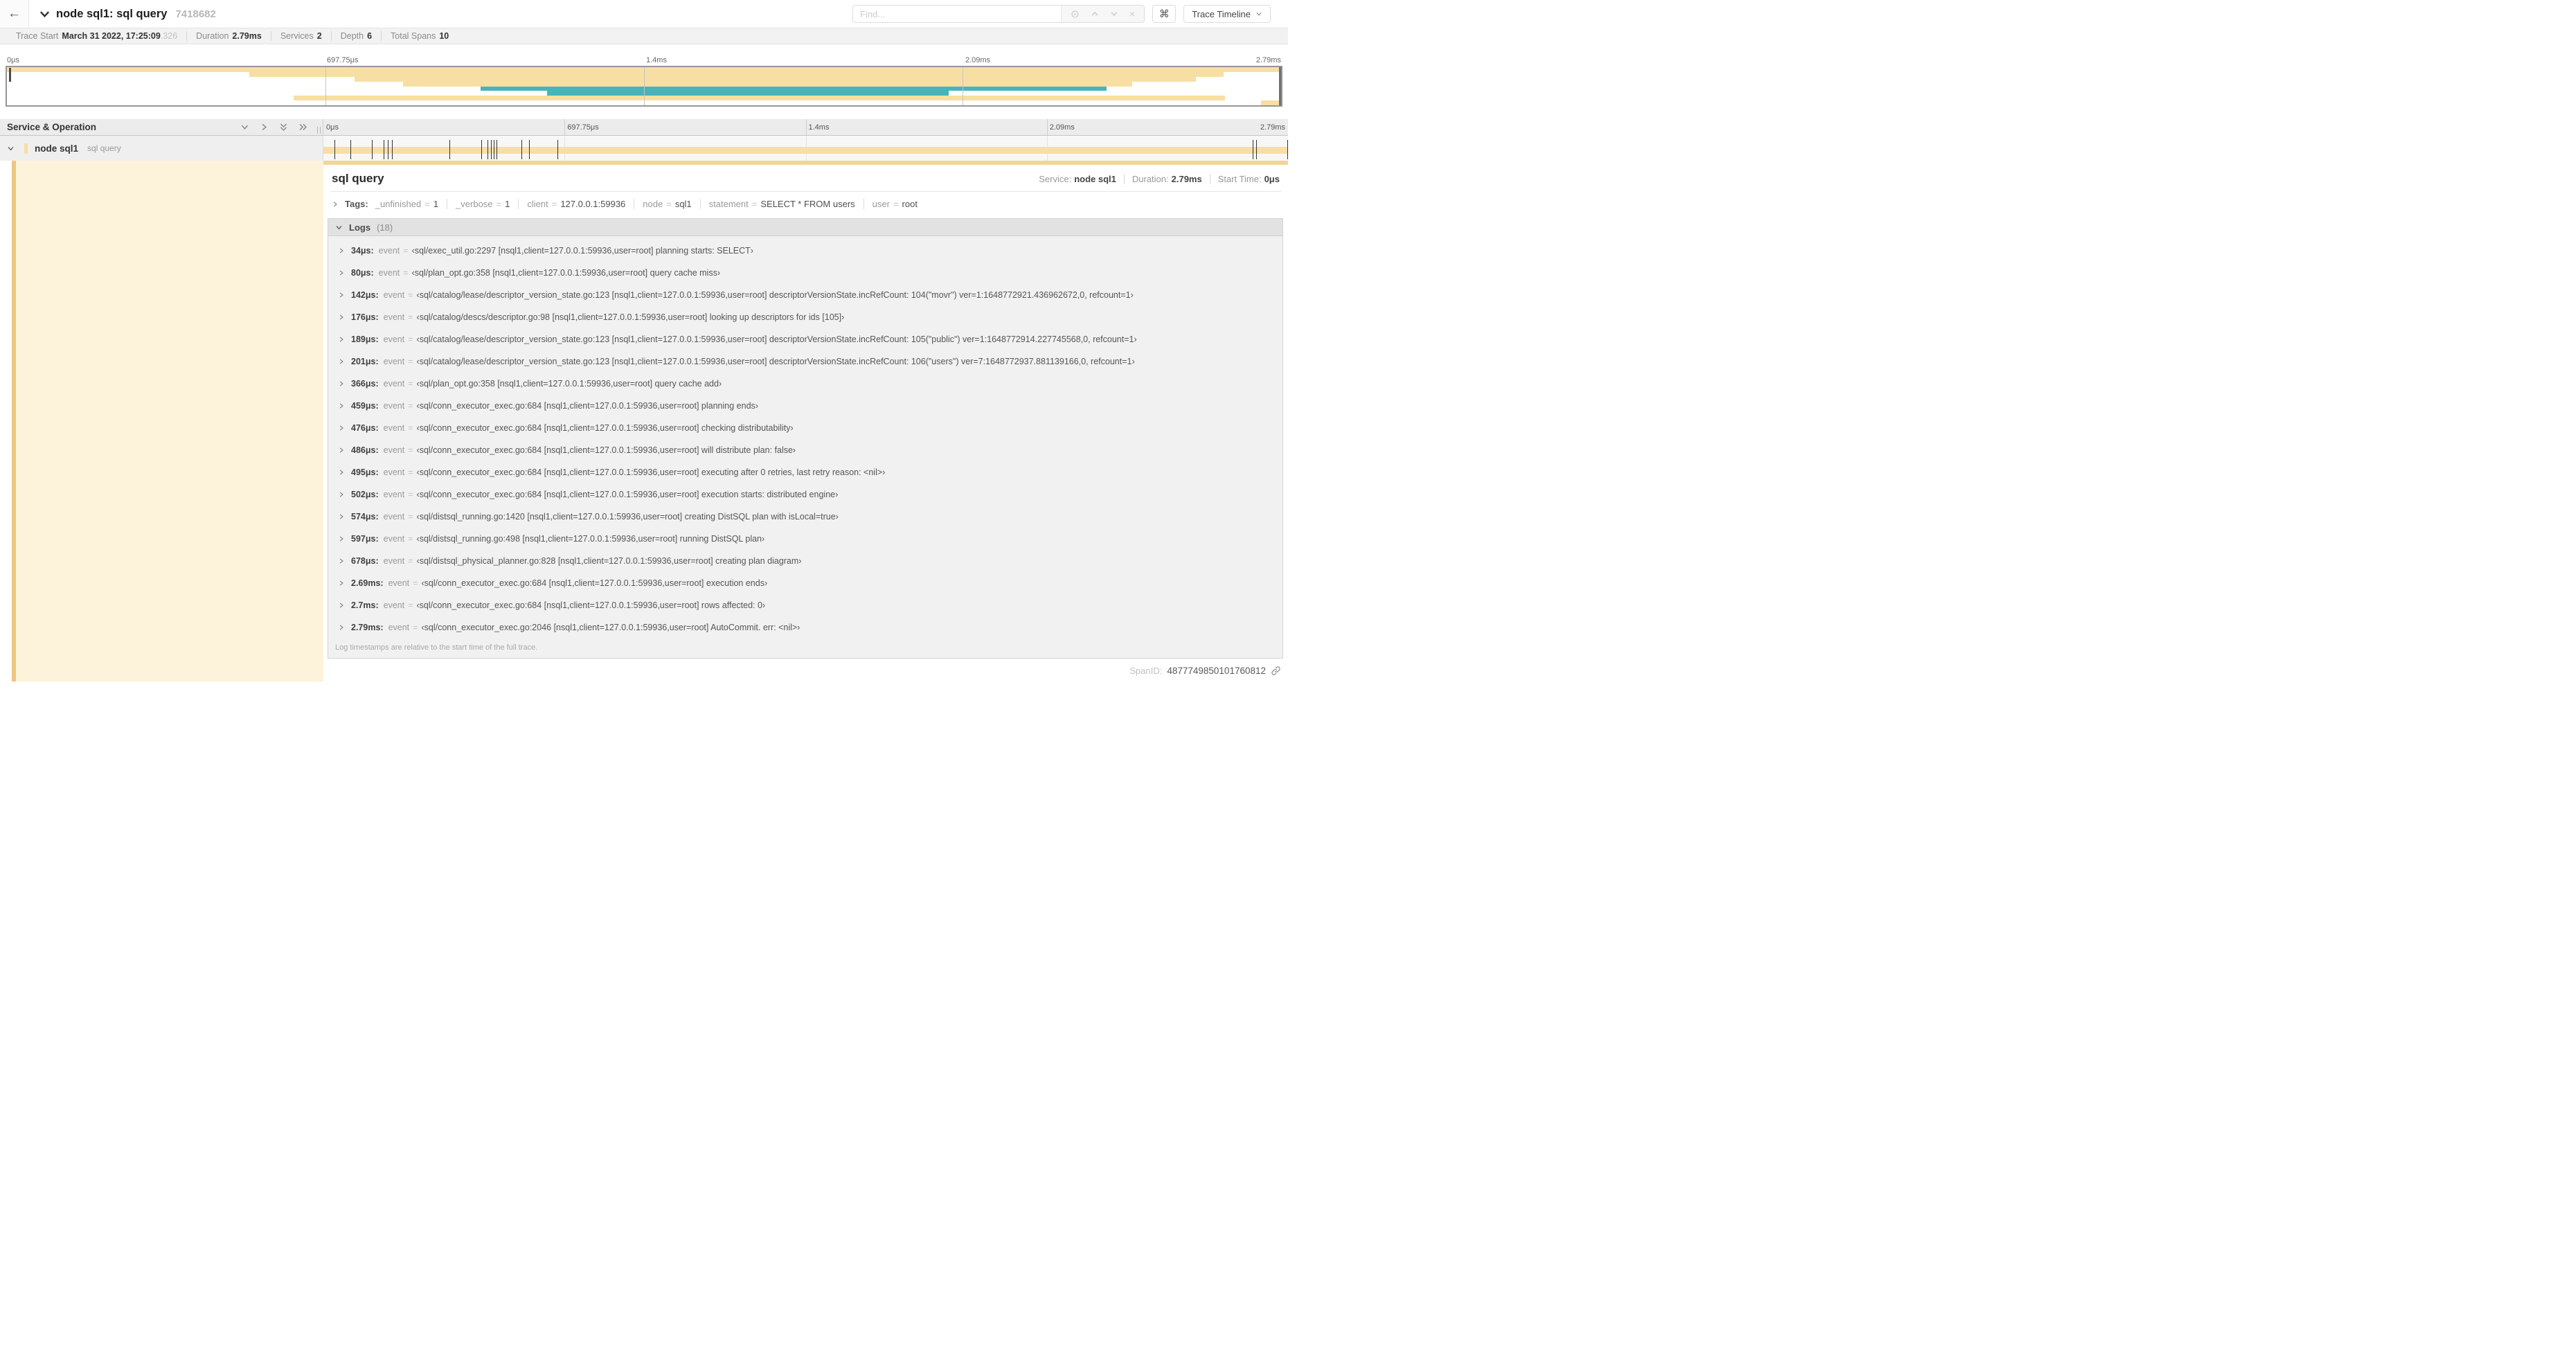 The width and height of the screenshot is (2576, 1363). I want to click on minimap-span-bar, so click(737, 74).